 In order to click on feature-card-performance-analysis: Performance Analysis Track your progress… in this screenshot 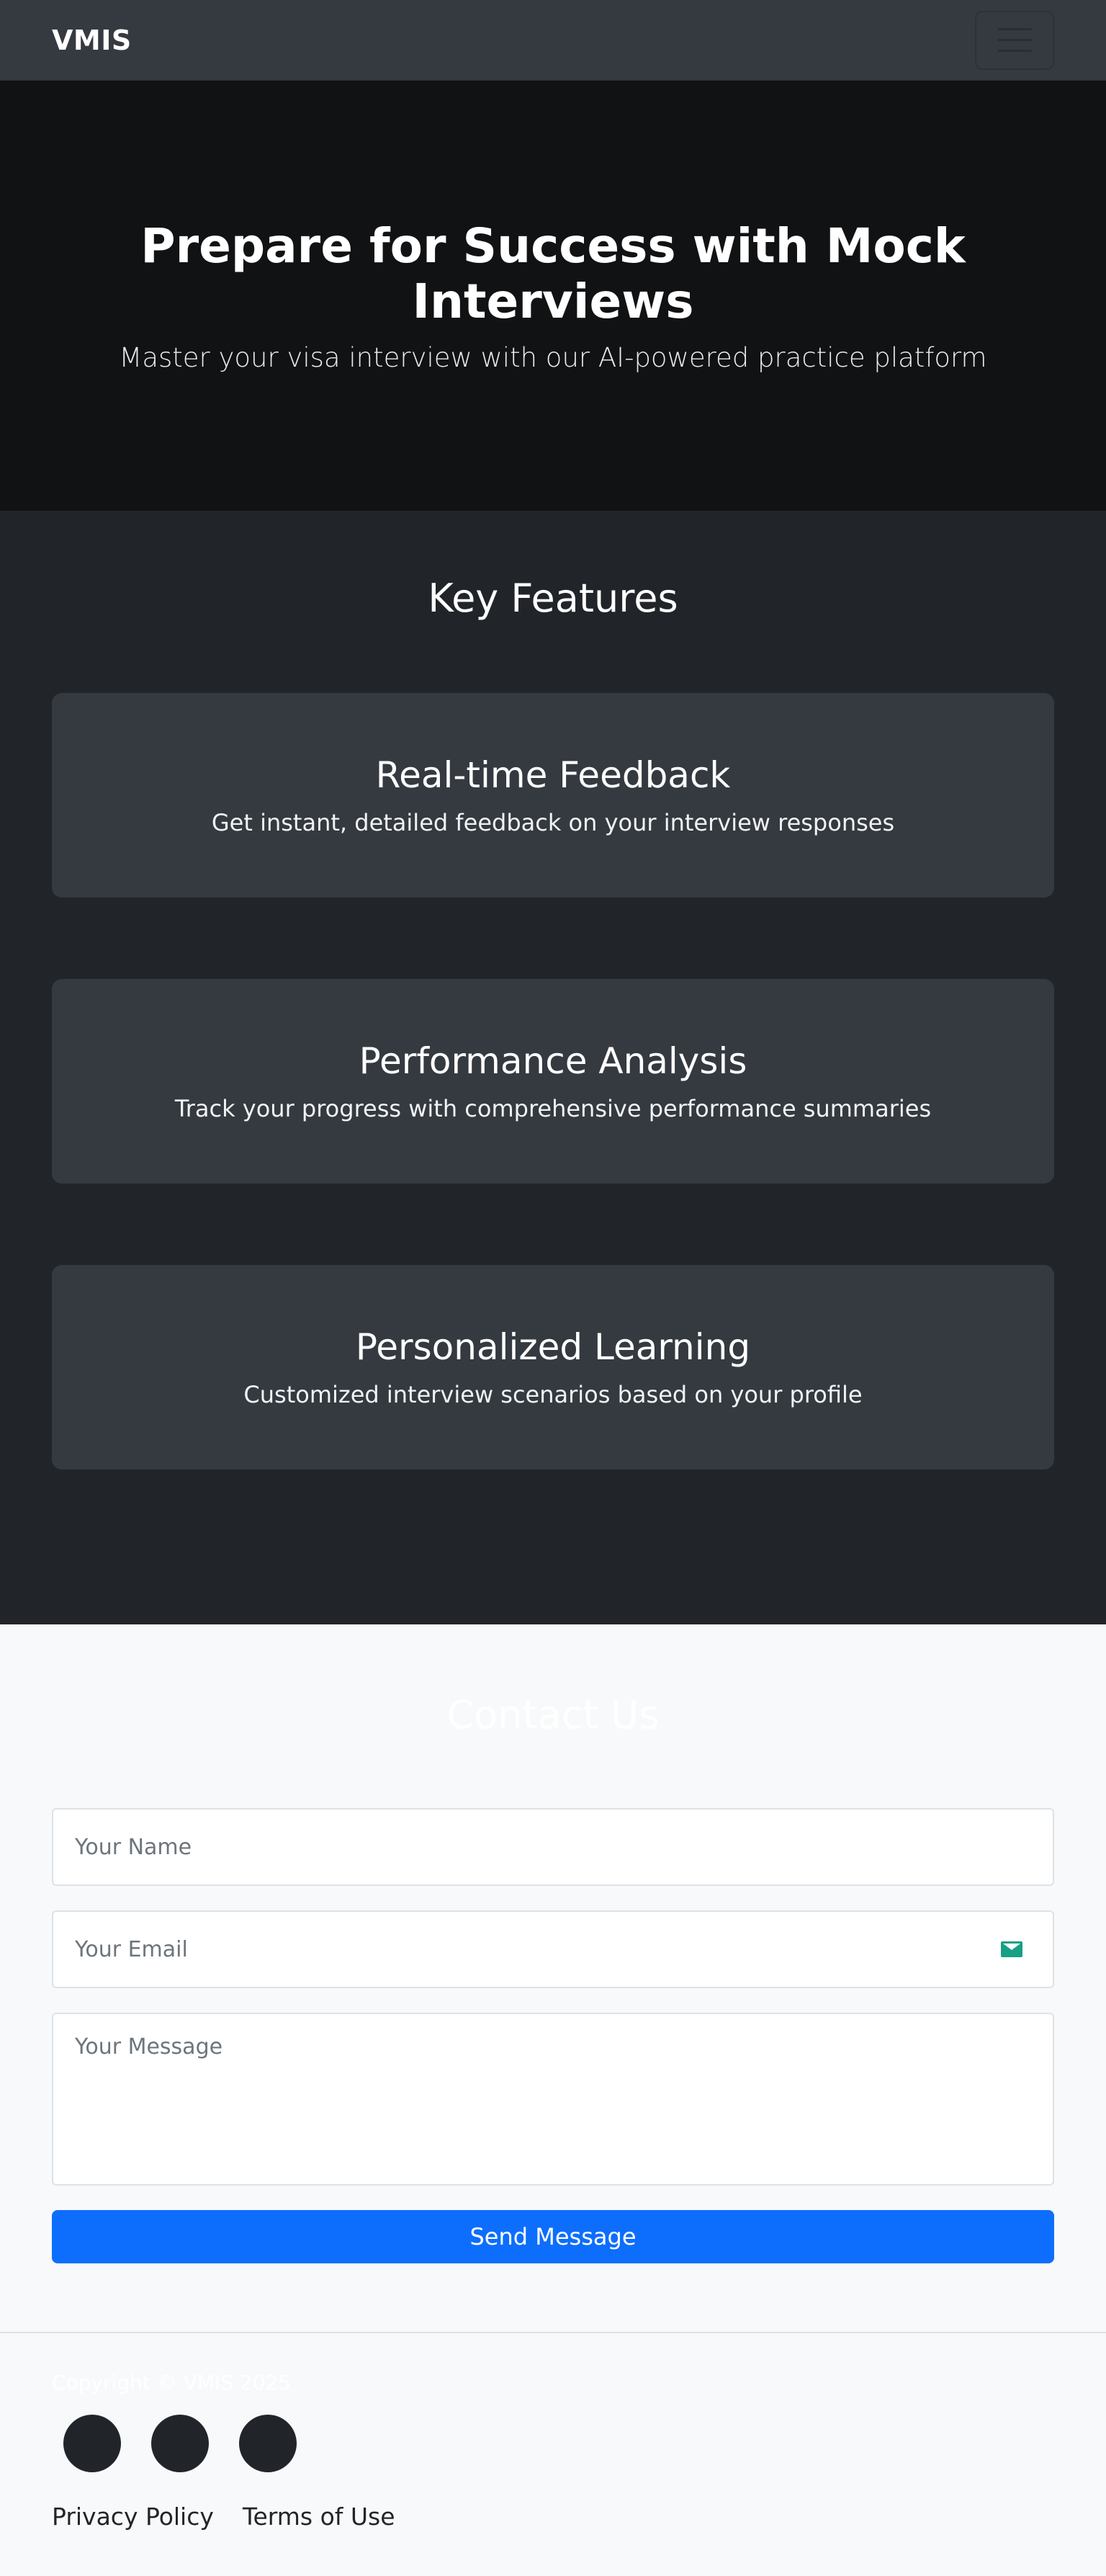, I will do `click(553, 1081)`.